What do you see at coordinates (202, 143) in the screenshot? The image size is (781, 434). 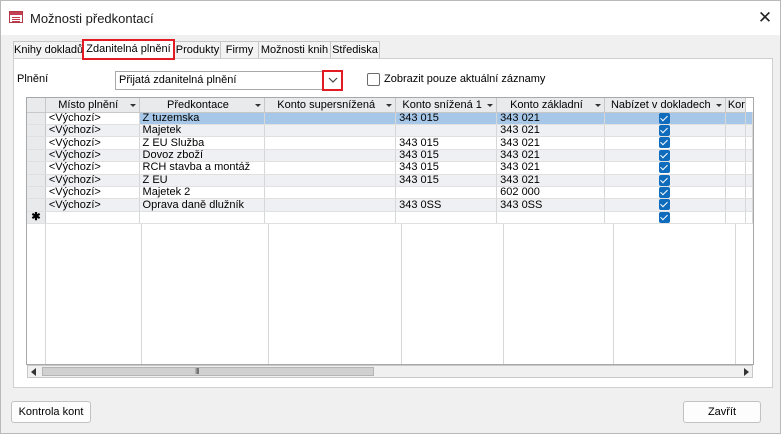 I see `cell-predkontace: Z EU Služba` at bounding box center [202, 143].